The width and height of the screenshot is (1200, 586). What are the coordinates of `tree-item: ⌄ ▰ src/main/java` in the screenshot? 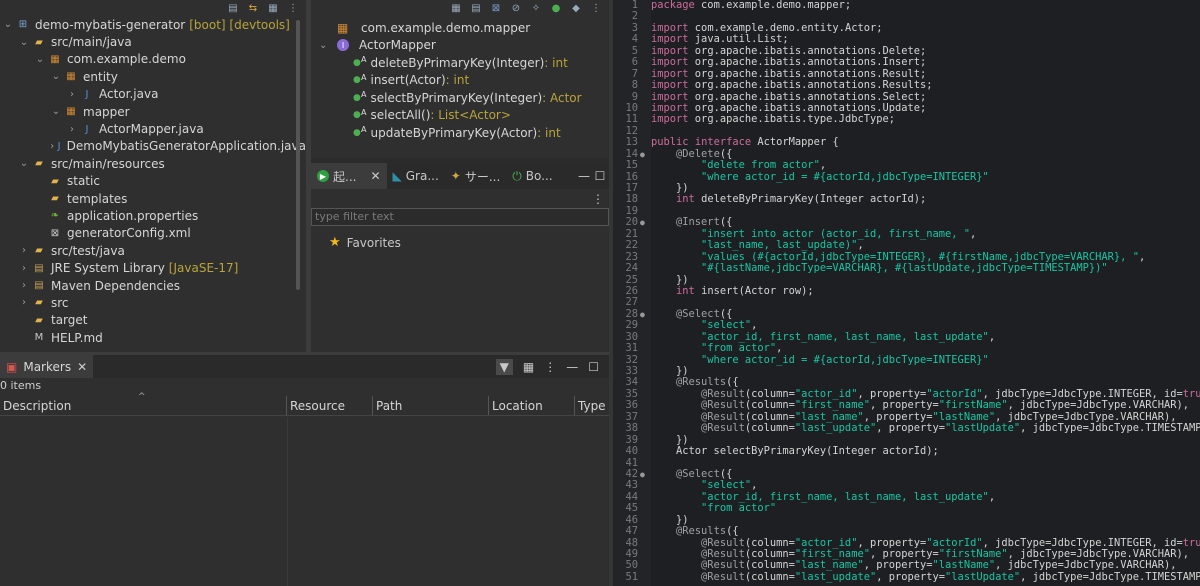 It's located at (153, 41).